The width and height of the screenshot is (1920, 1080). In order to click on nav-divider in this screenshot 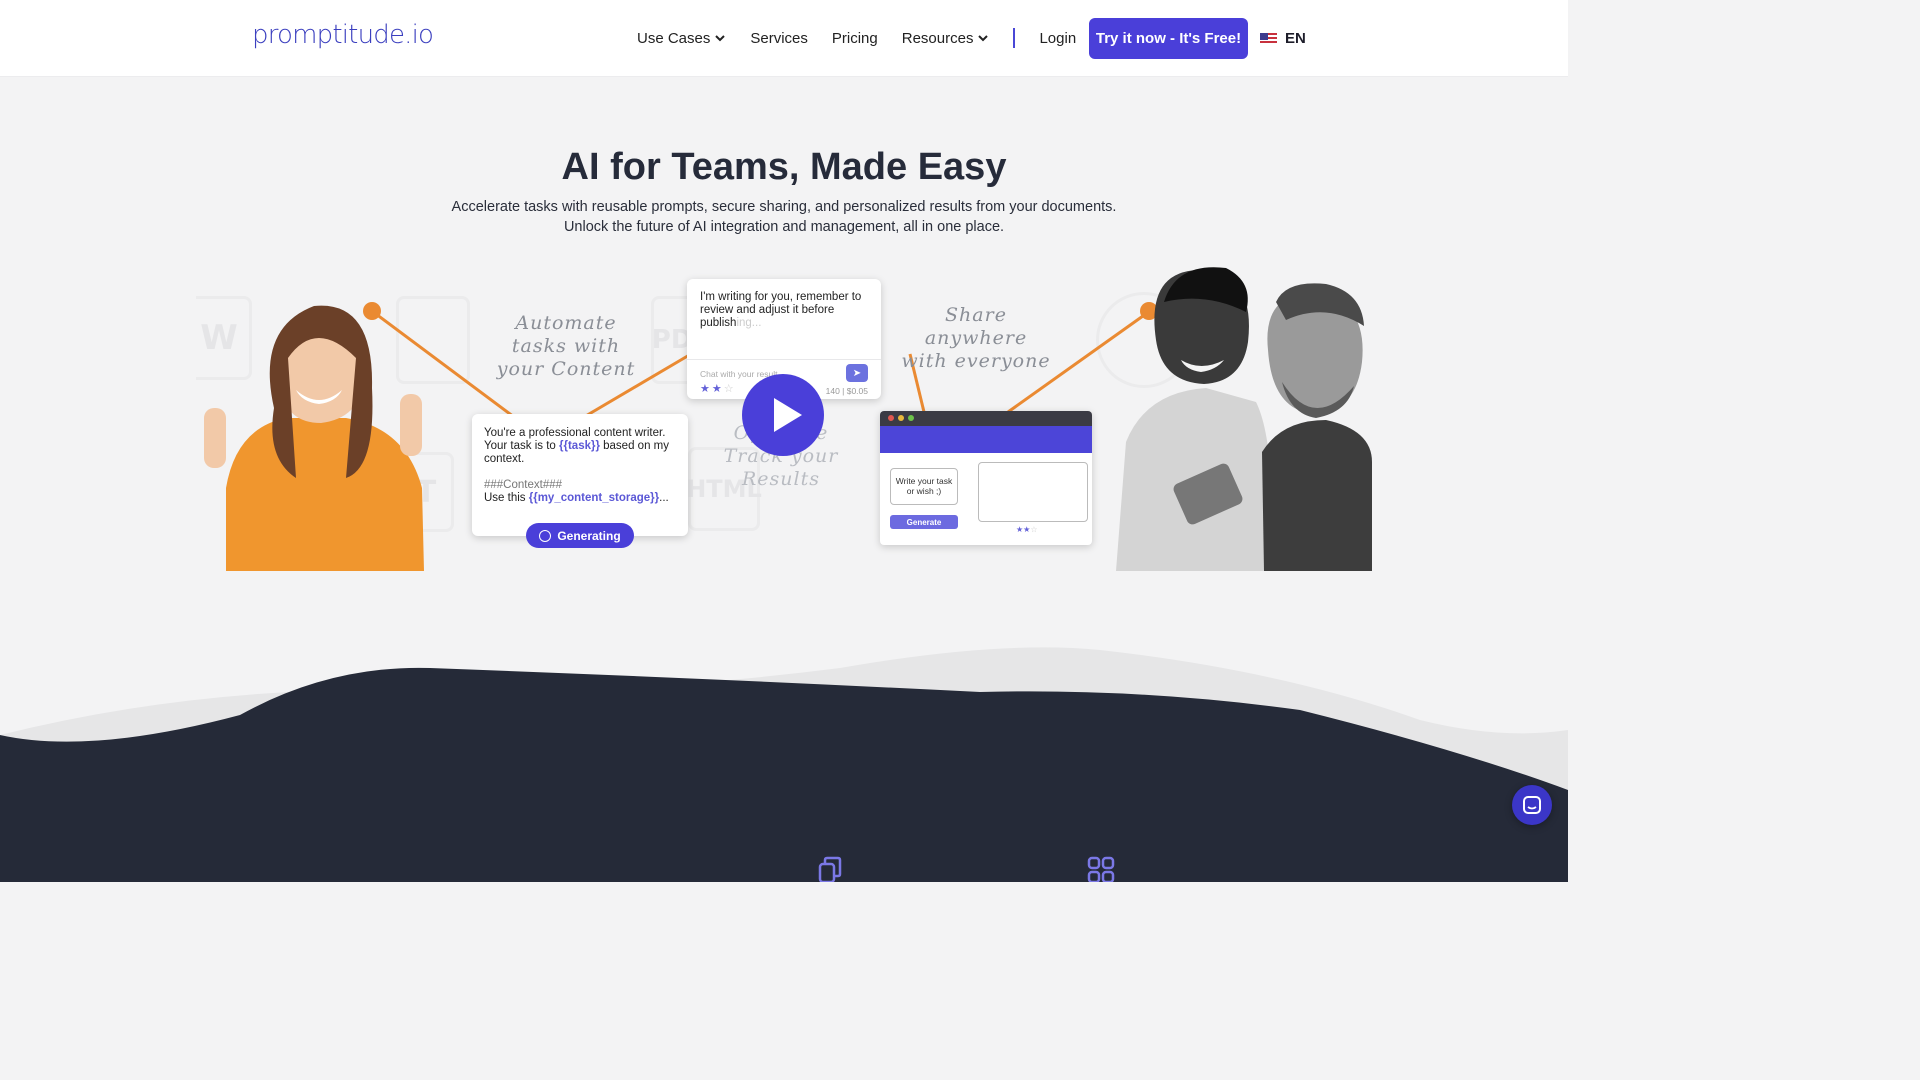, I will do `click(1014, 38)`.